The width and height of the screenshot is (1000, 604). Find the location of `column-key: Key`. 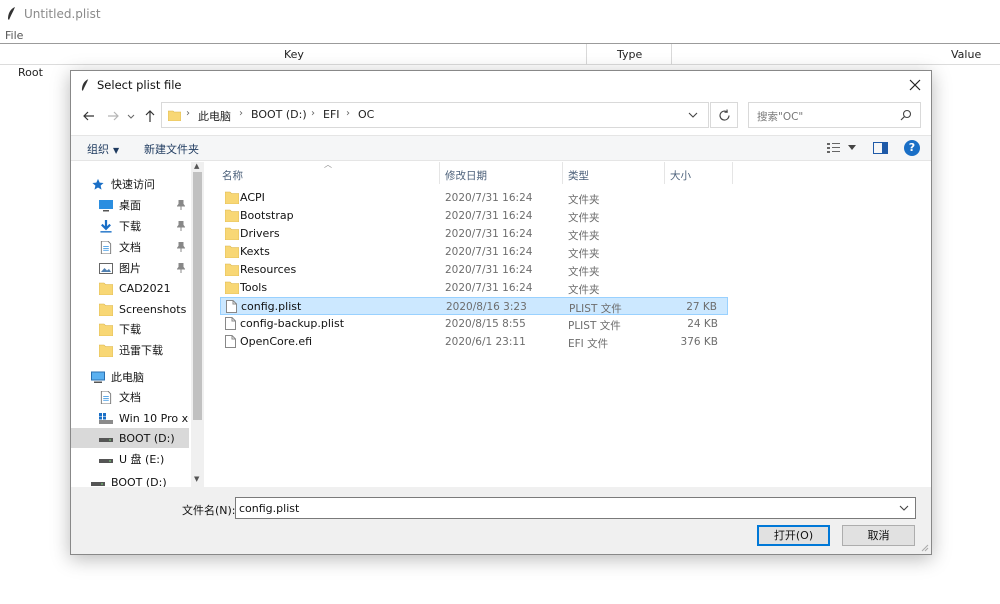

column-key: Key is located at coordinates (294, 54).